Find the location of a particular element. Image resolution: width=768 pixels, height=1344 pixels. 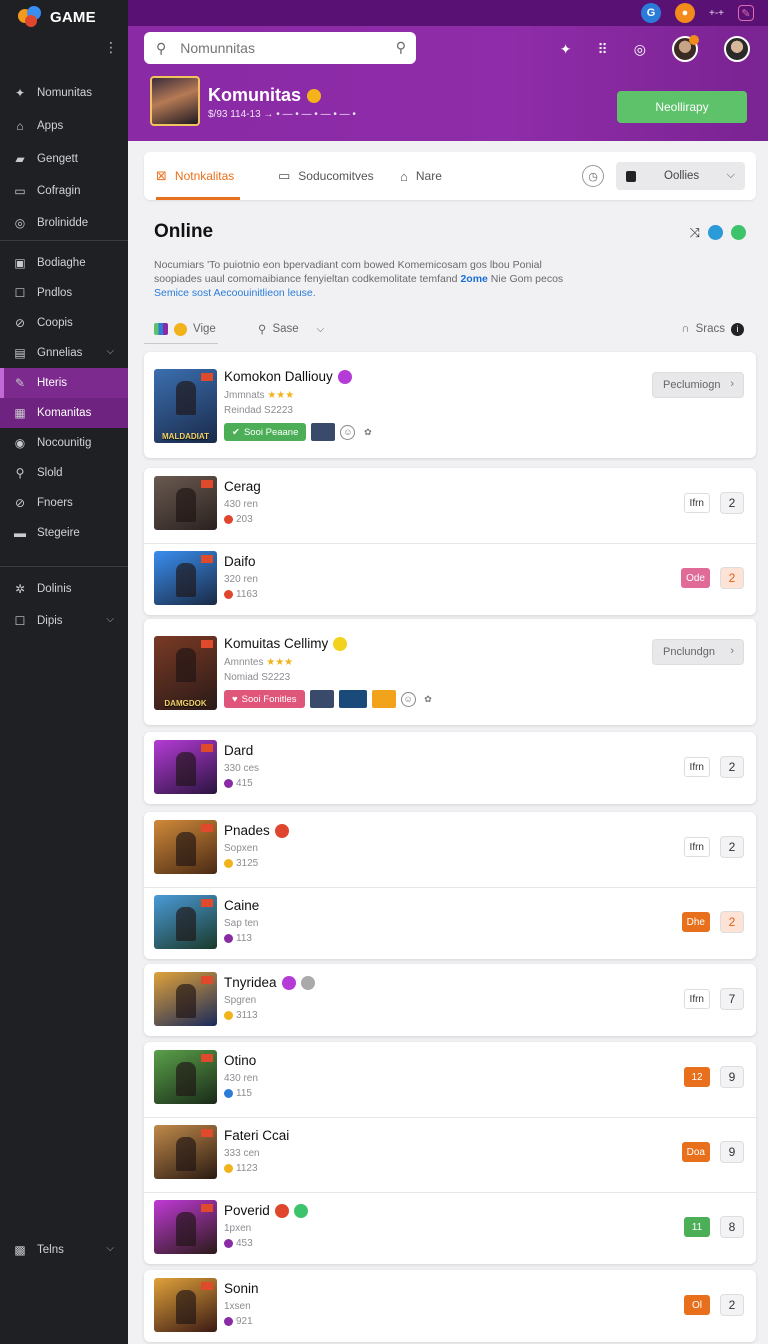

search-bar: ⚲ ⚲ is located at coordinates (280, 48).